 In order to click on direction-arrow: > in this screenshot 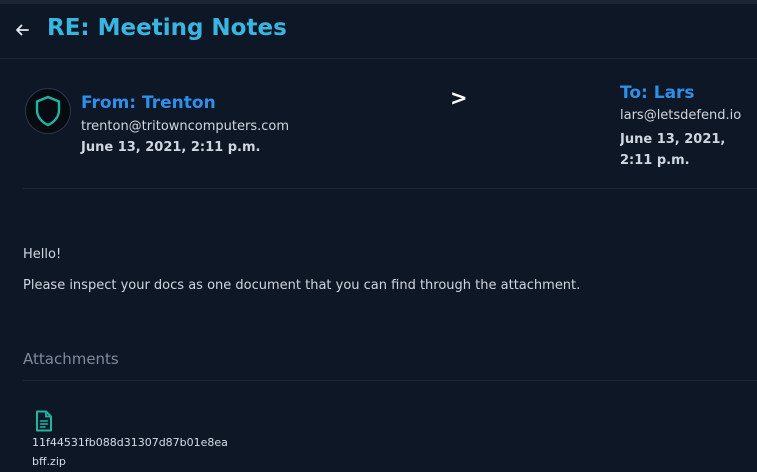, I will do `click(459, 98)`.